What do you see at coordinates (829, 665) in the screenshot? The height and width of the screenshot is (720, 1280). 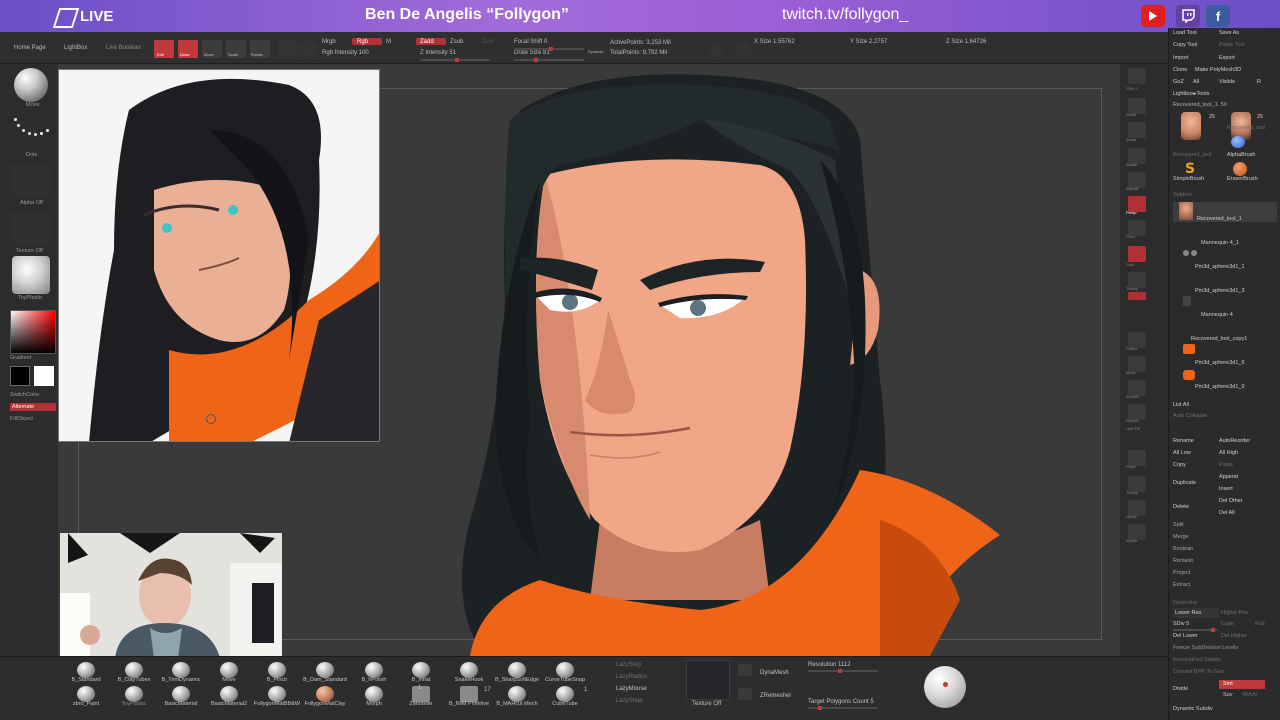 I see `resolution-slider: Resolution 1112` at bounding box center [829, 665].